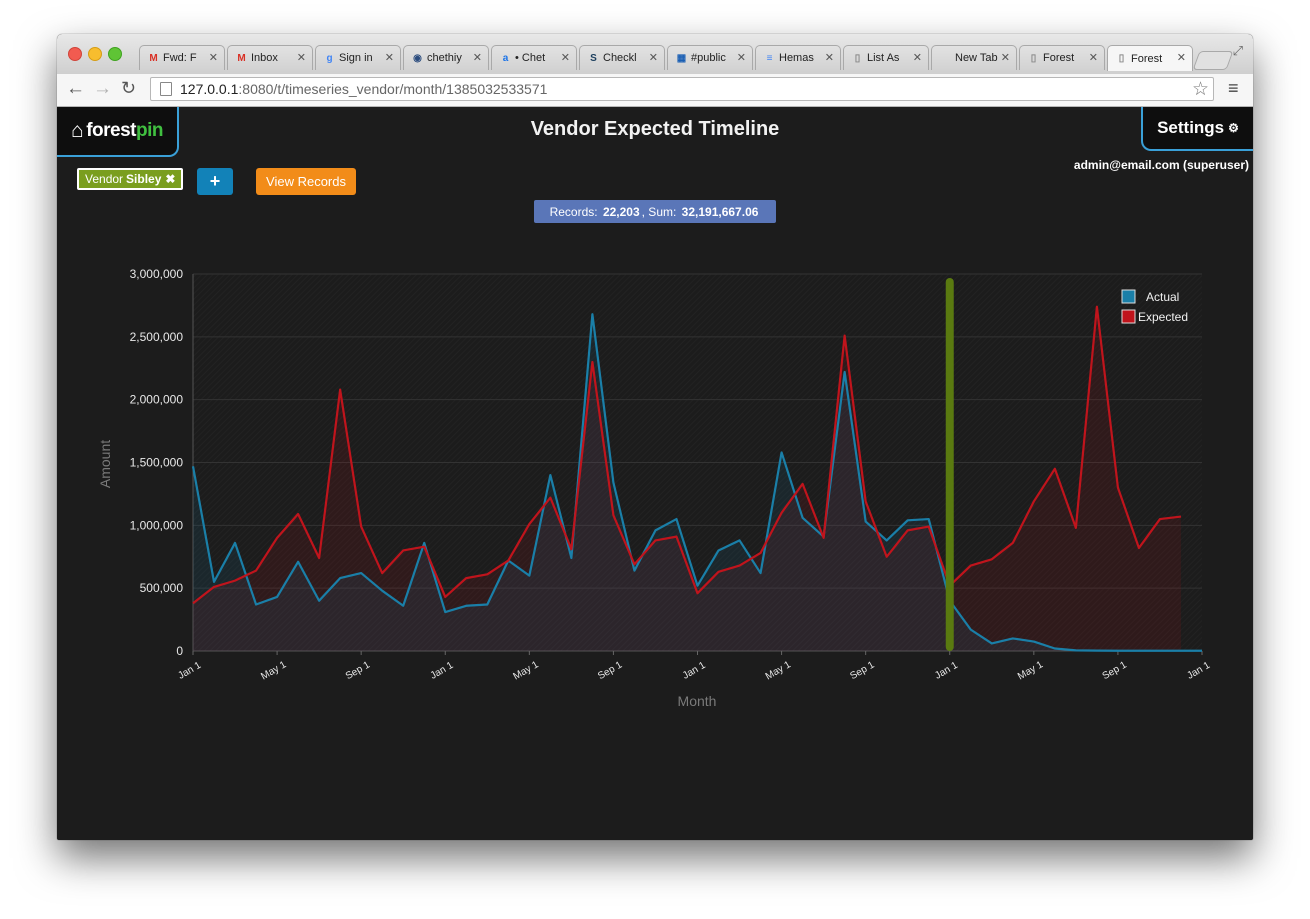  I want to click on tab-favicon-icon: S, so click(593, 58).